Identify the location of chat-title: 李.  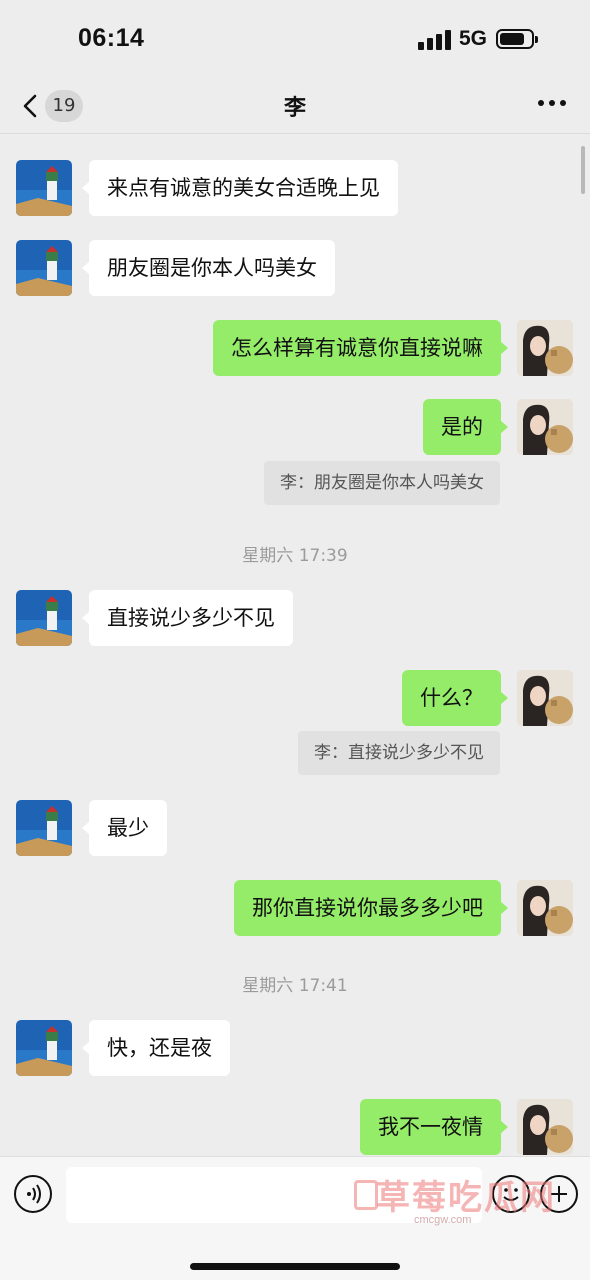
(294, 108).